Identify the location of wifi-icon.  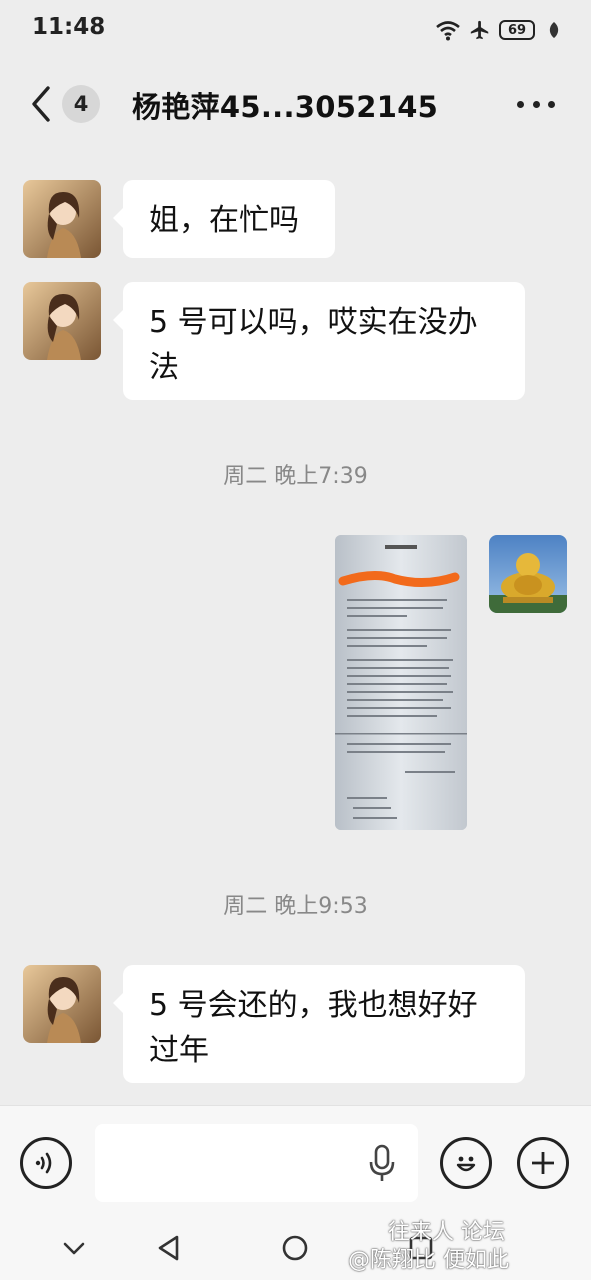
(448, 31).